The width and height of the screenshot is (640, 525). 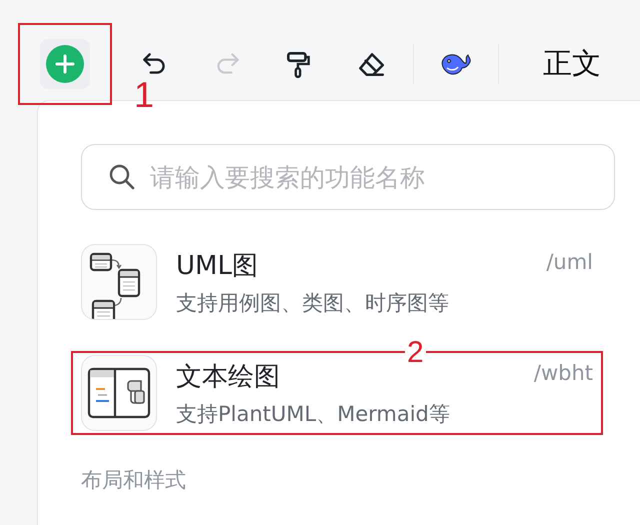 What do you see at coordinates (456, 64) in the screenshot?
I see `whale-icon` at bounding box center [456, 64].